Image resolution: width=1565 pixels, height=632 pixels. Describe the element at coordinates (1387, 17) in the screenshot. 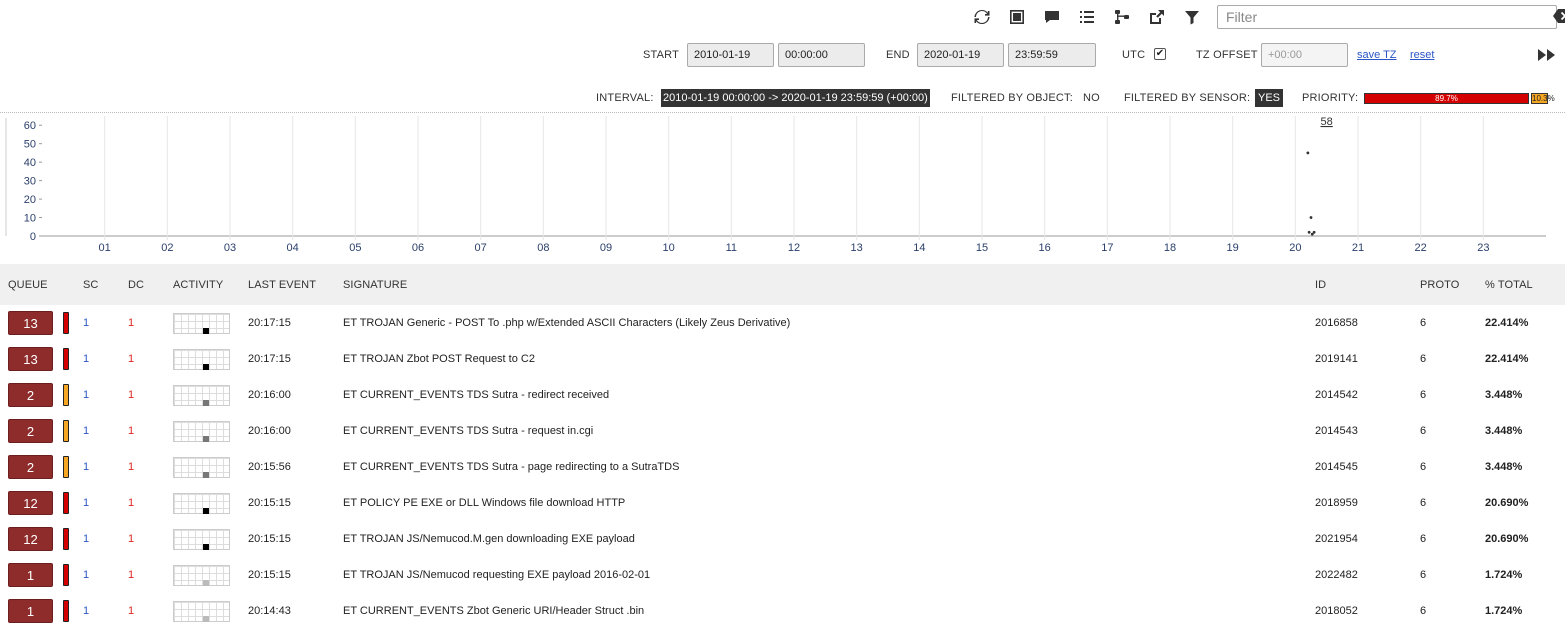

I see `filter-input` at that location.